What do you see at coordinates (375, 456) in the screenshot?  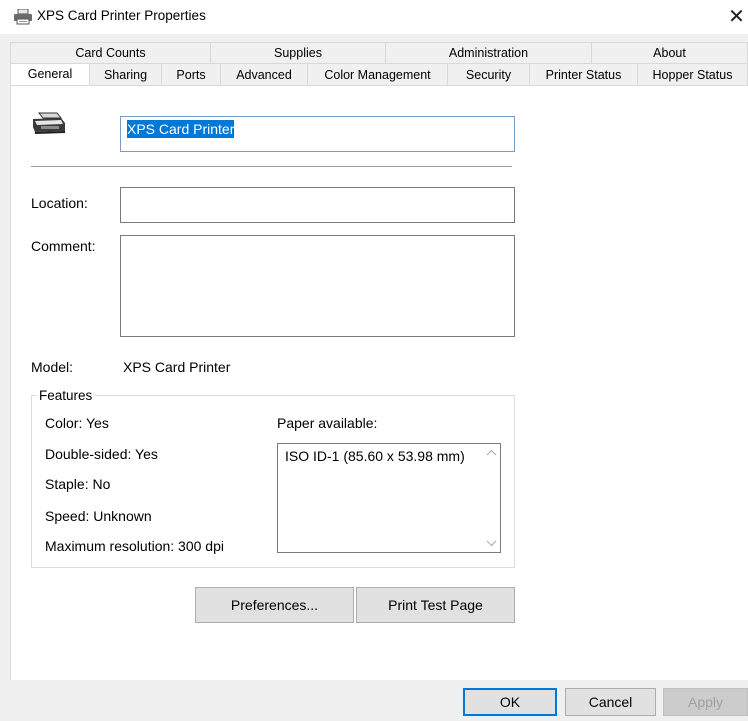 I see `list-item: ISO ID-1 (85.60 x 53.98 mm)` at bounding box center [375, 456].